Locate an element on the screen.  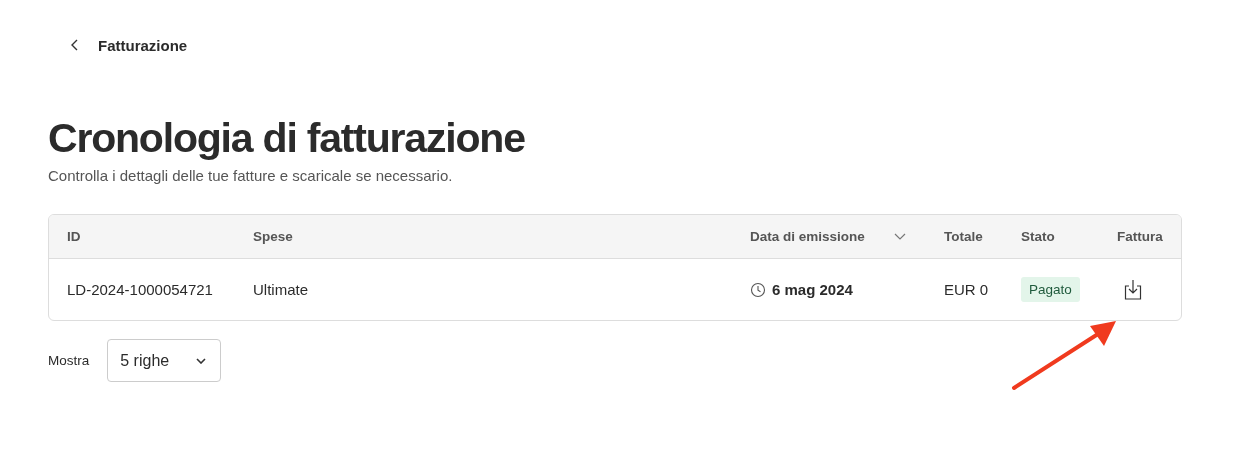
column-header: Stato is located at coordinates (1038, 237).